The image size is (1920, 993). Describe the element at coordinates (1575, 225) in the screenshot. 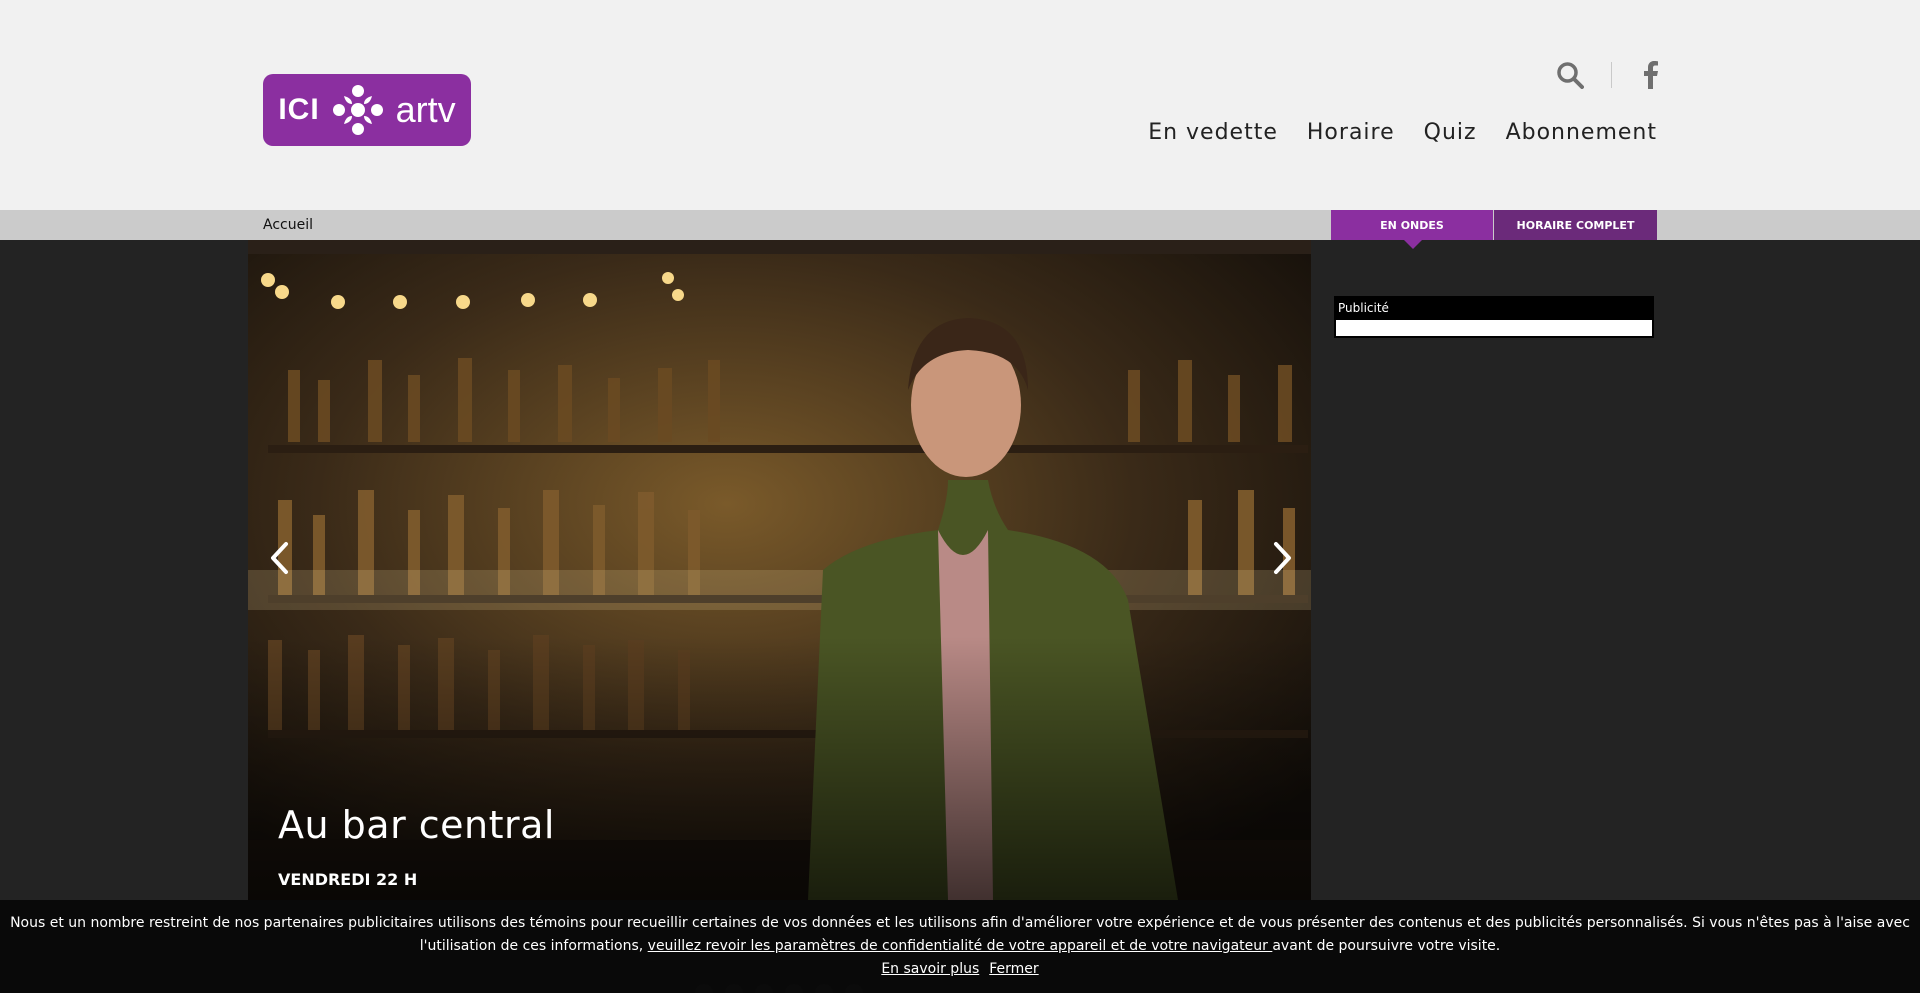

I see `tab-horaire-complet: HORAIRE COMPLET` at that location.